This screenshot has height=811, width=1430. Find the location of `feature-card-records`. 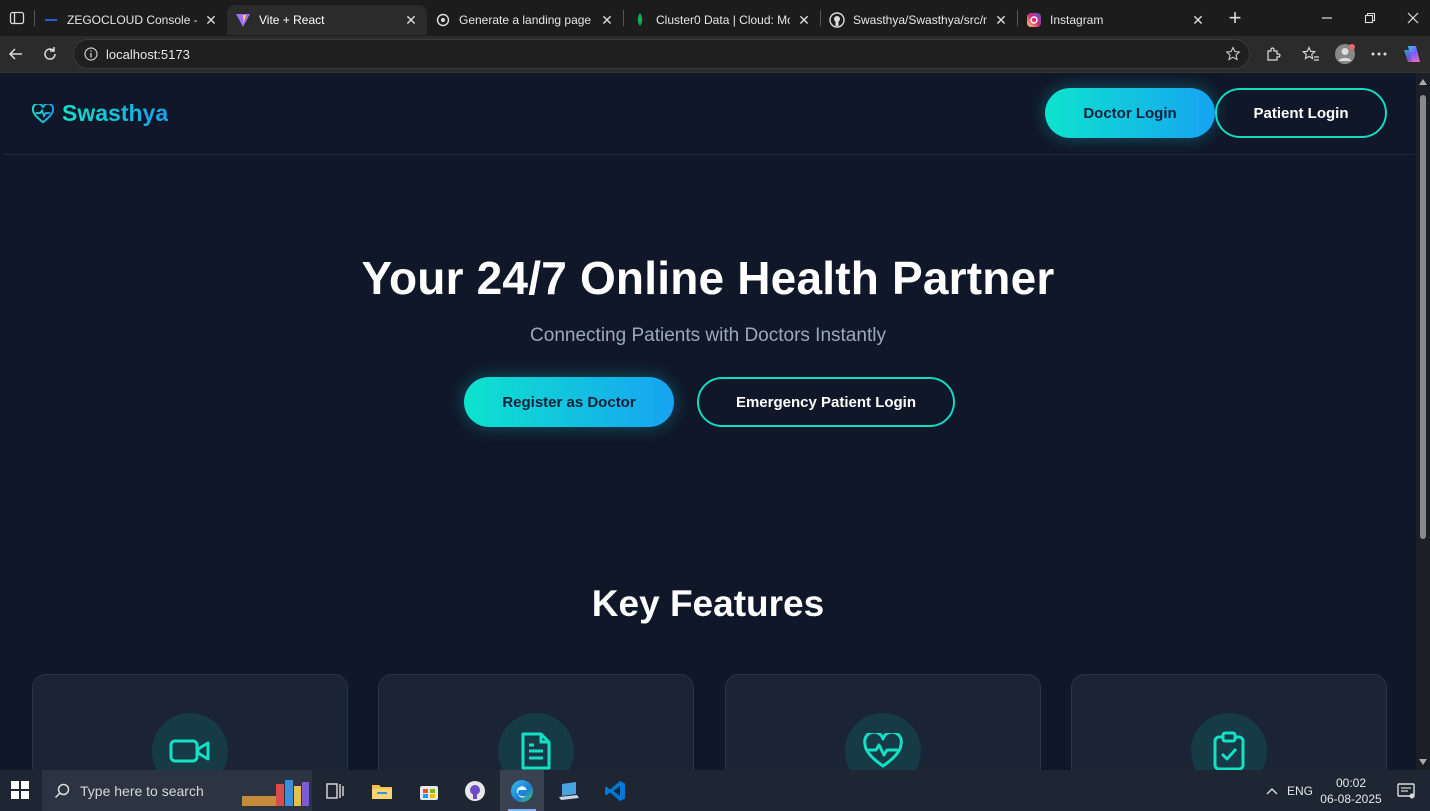

feature-card-records is located at coordinates (536, 722).